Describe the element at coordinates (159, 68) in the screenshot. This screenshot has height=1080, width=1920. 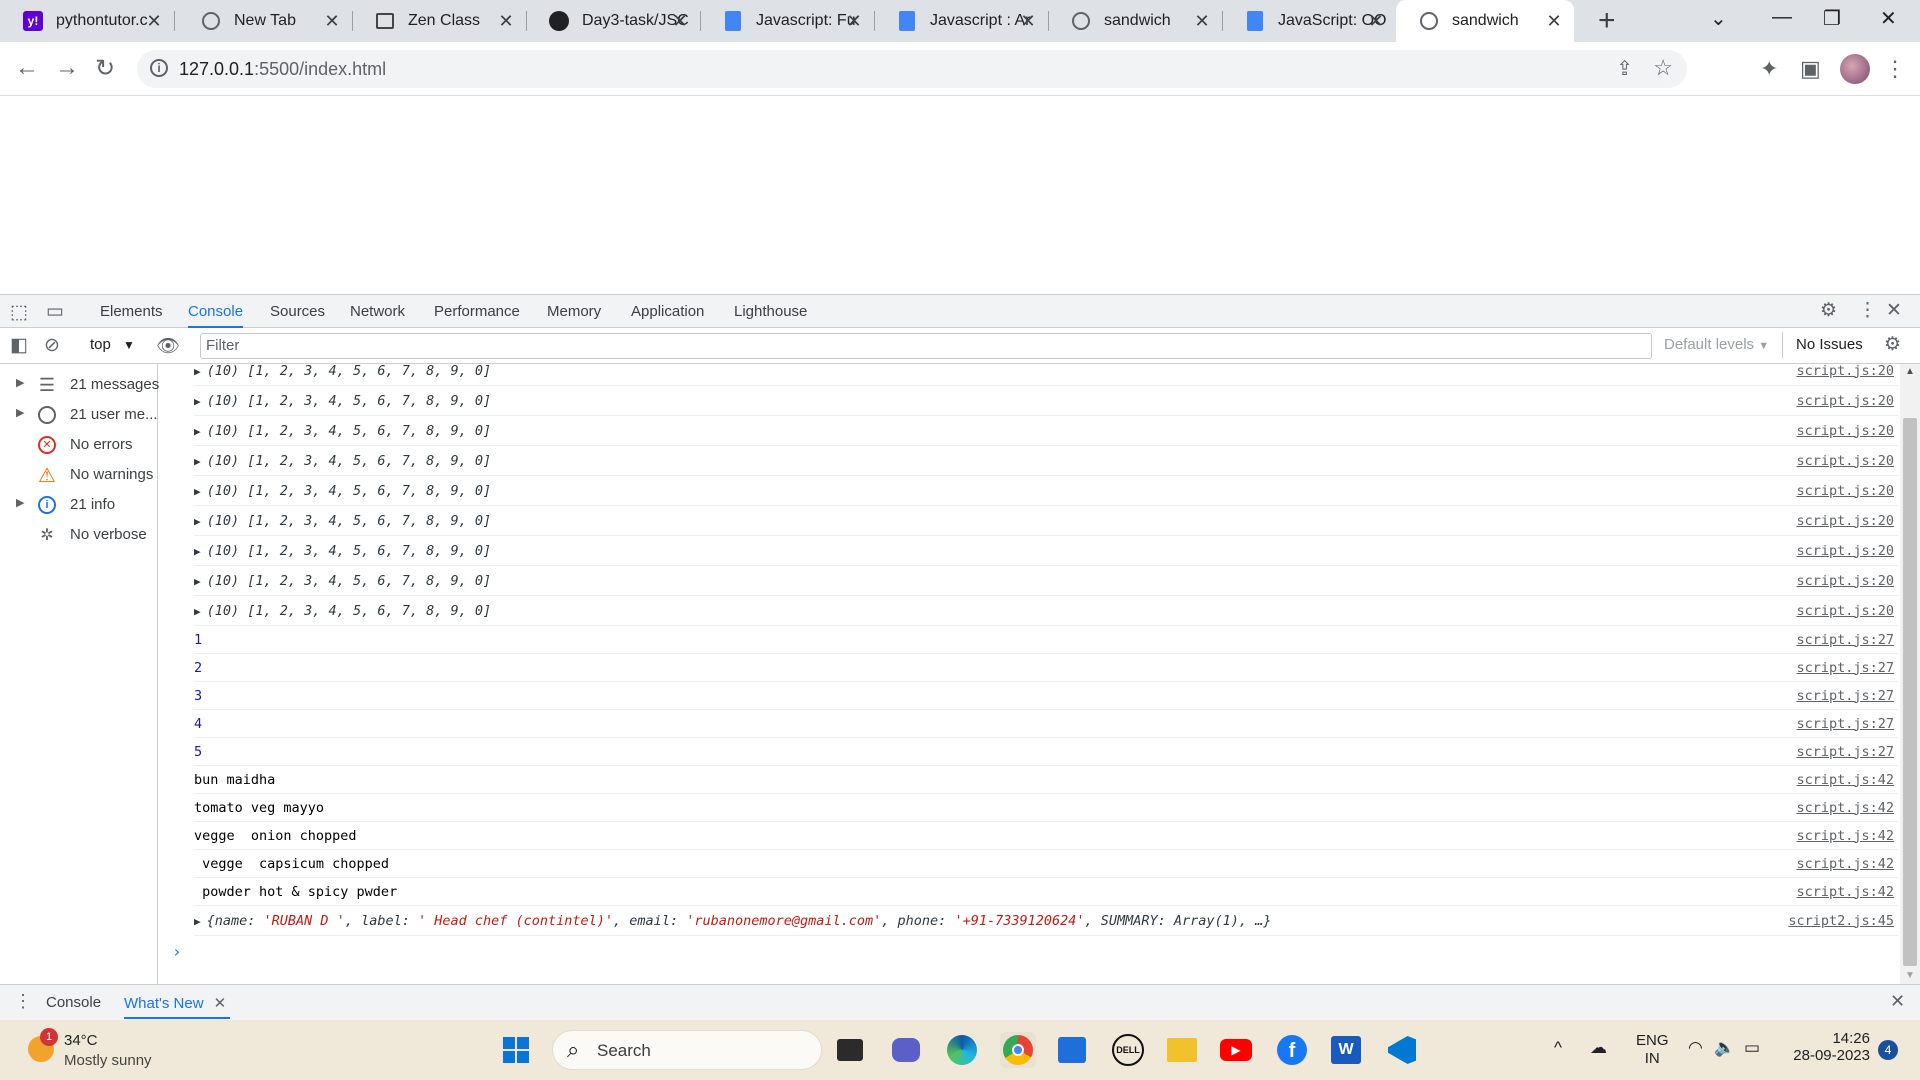
I see `site-info-icon: i` at that location.